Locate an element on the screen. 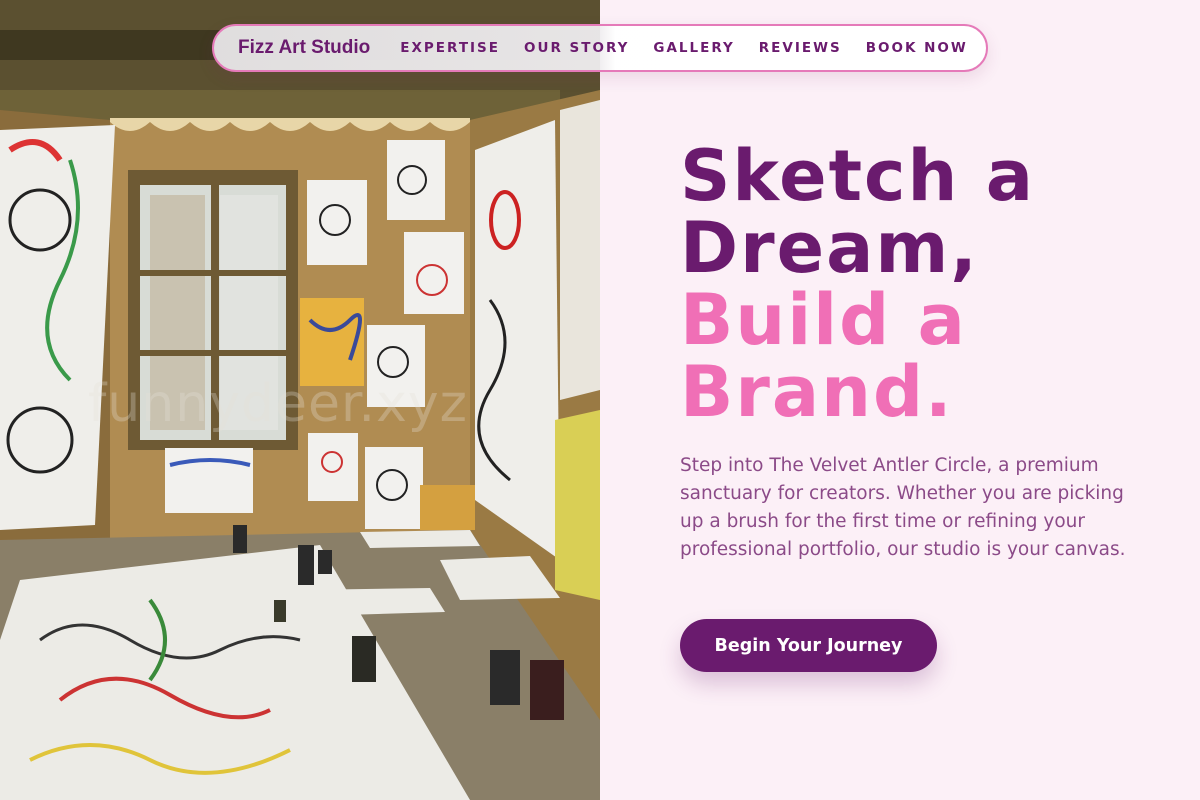 Image resolution: width=1200 pixels, height=800 pixels. nav-link-reviews: REVIEWS is located at coordinates (800, 48).